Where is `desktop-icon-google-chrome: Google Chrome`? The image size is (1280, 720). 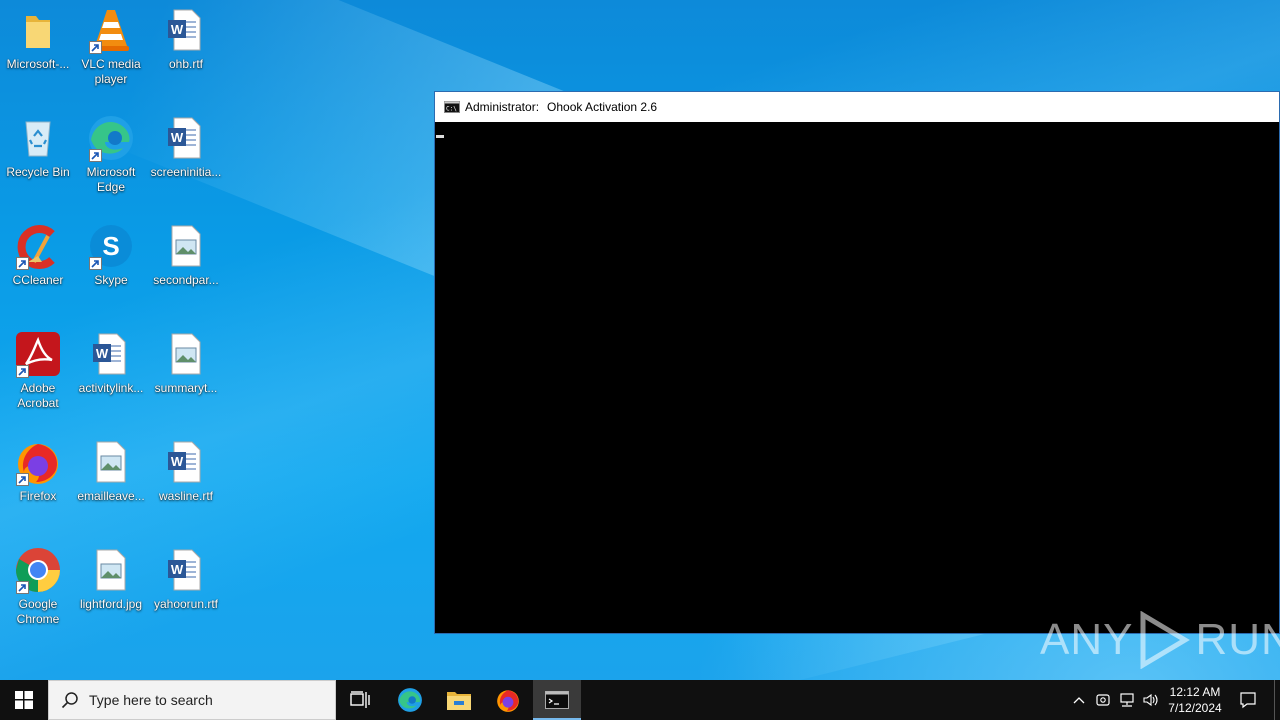
desktop-icon-google-chrome: Google Chrome is located at coordinates (38, 586).